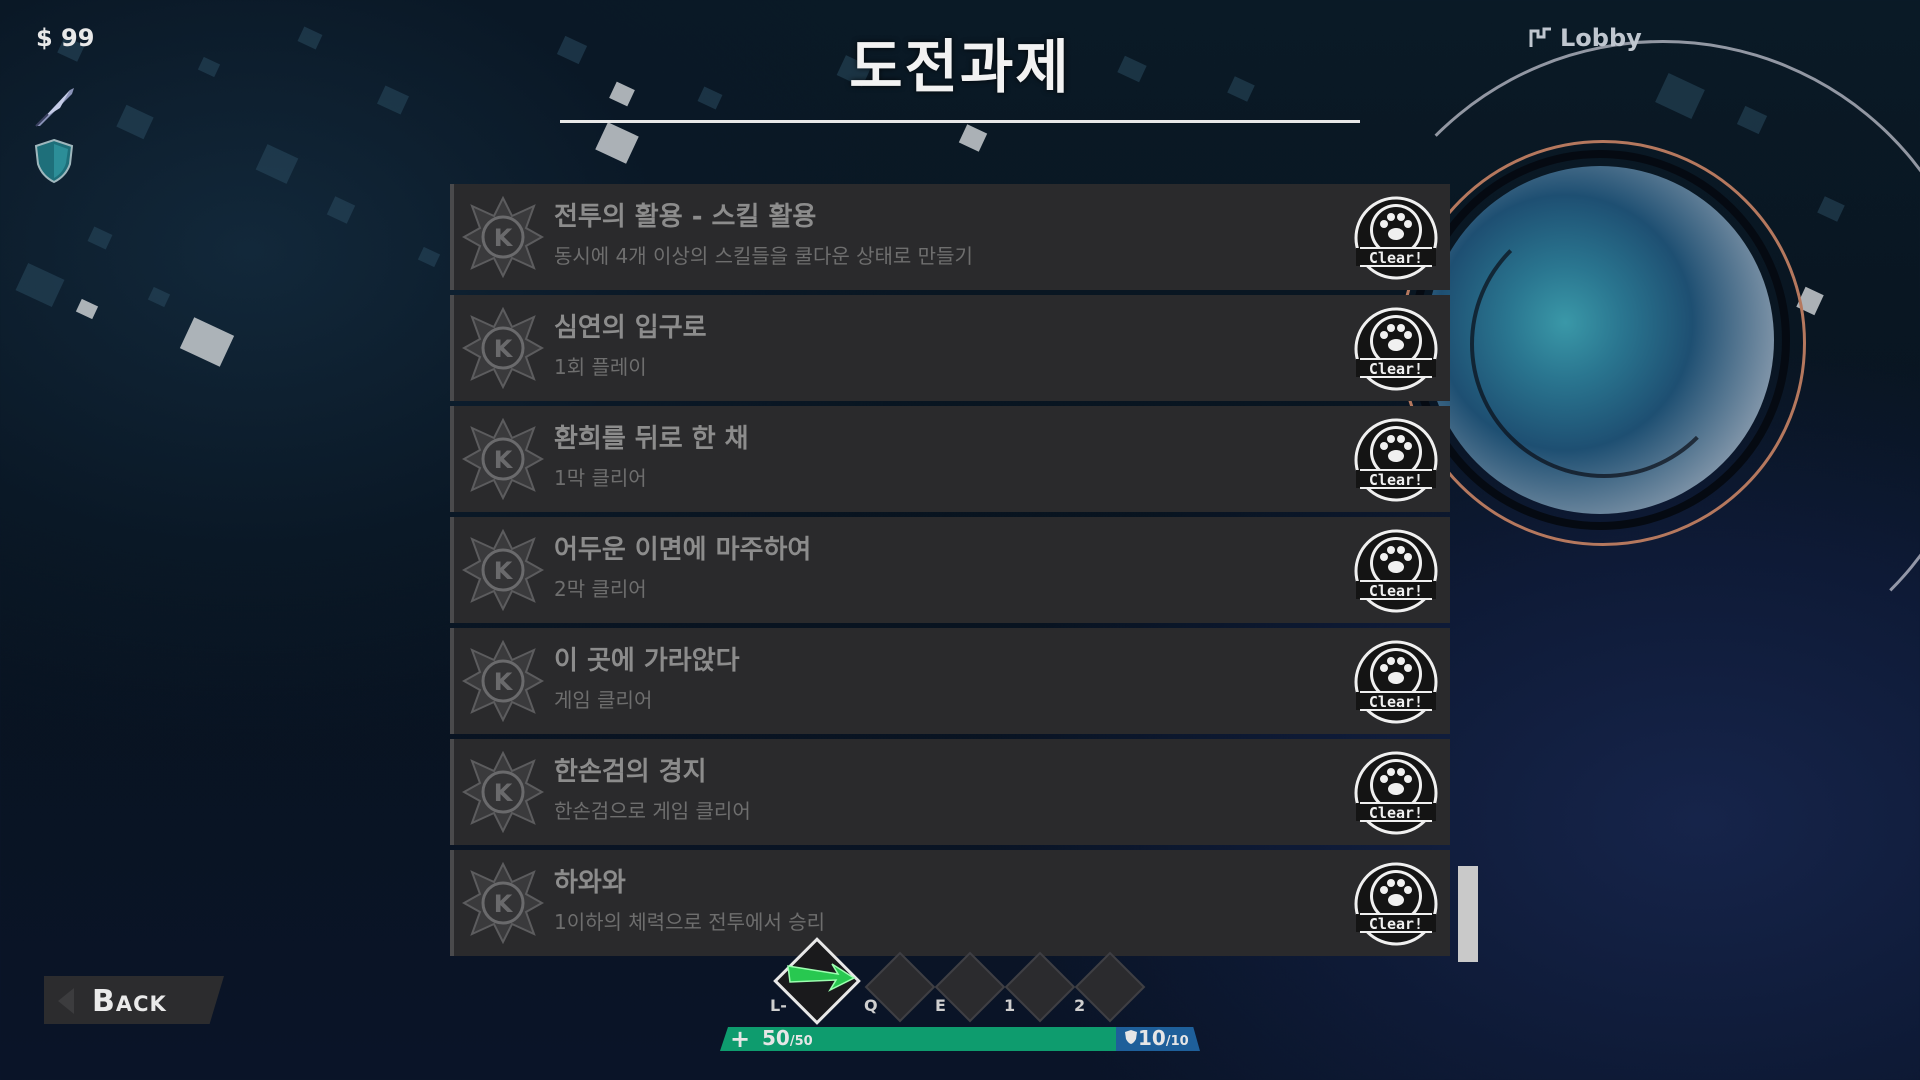 The width and height of the screenshot is (1920, 1080). What do you see at coordinates (940, 1005) in the screenshot?
I see `key-label: E` at bounding box center [940, 1005].